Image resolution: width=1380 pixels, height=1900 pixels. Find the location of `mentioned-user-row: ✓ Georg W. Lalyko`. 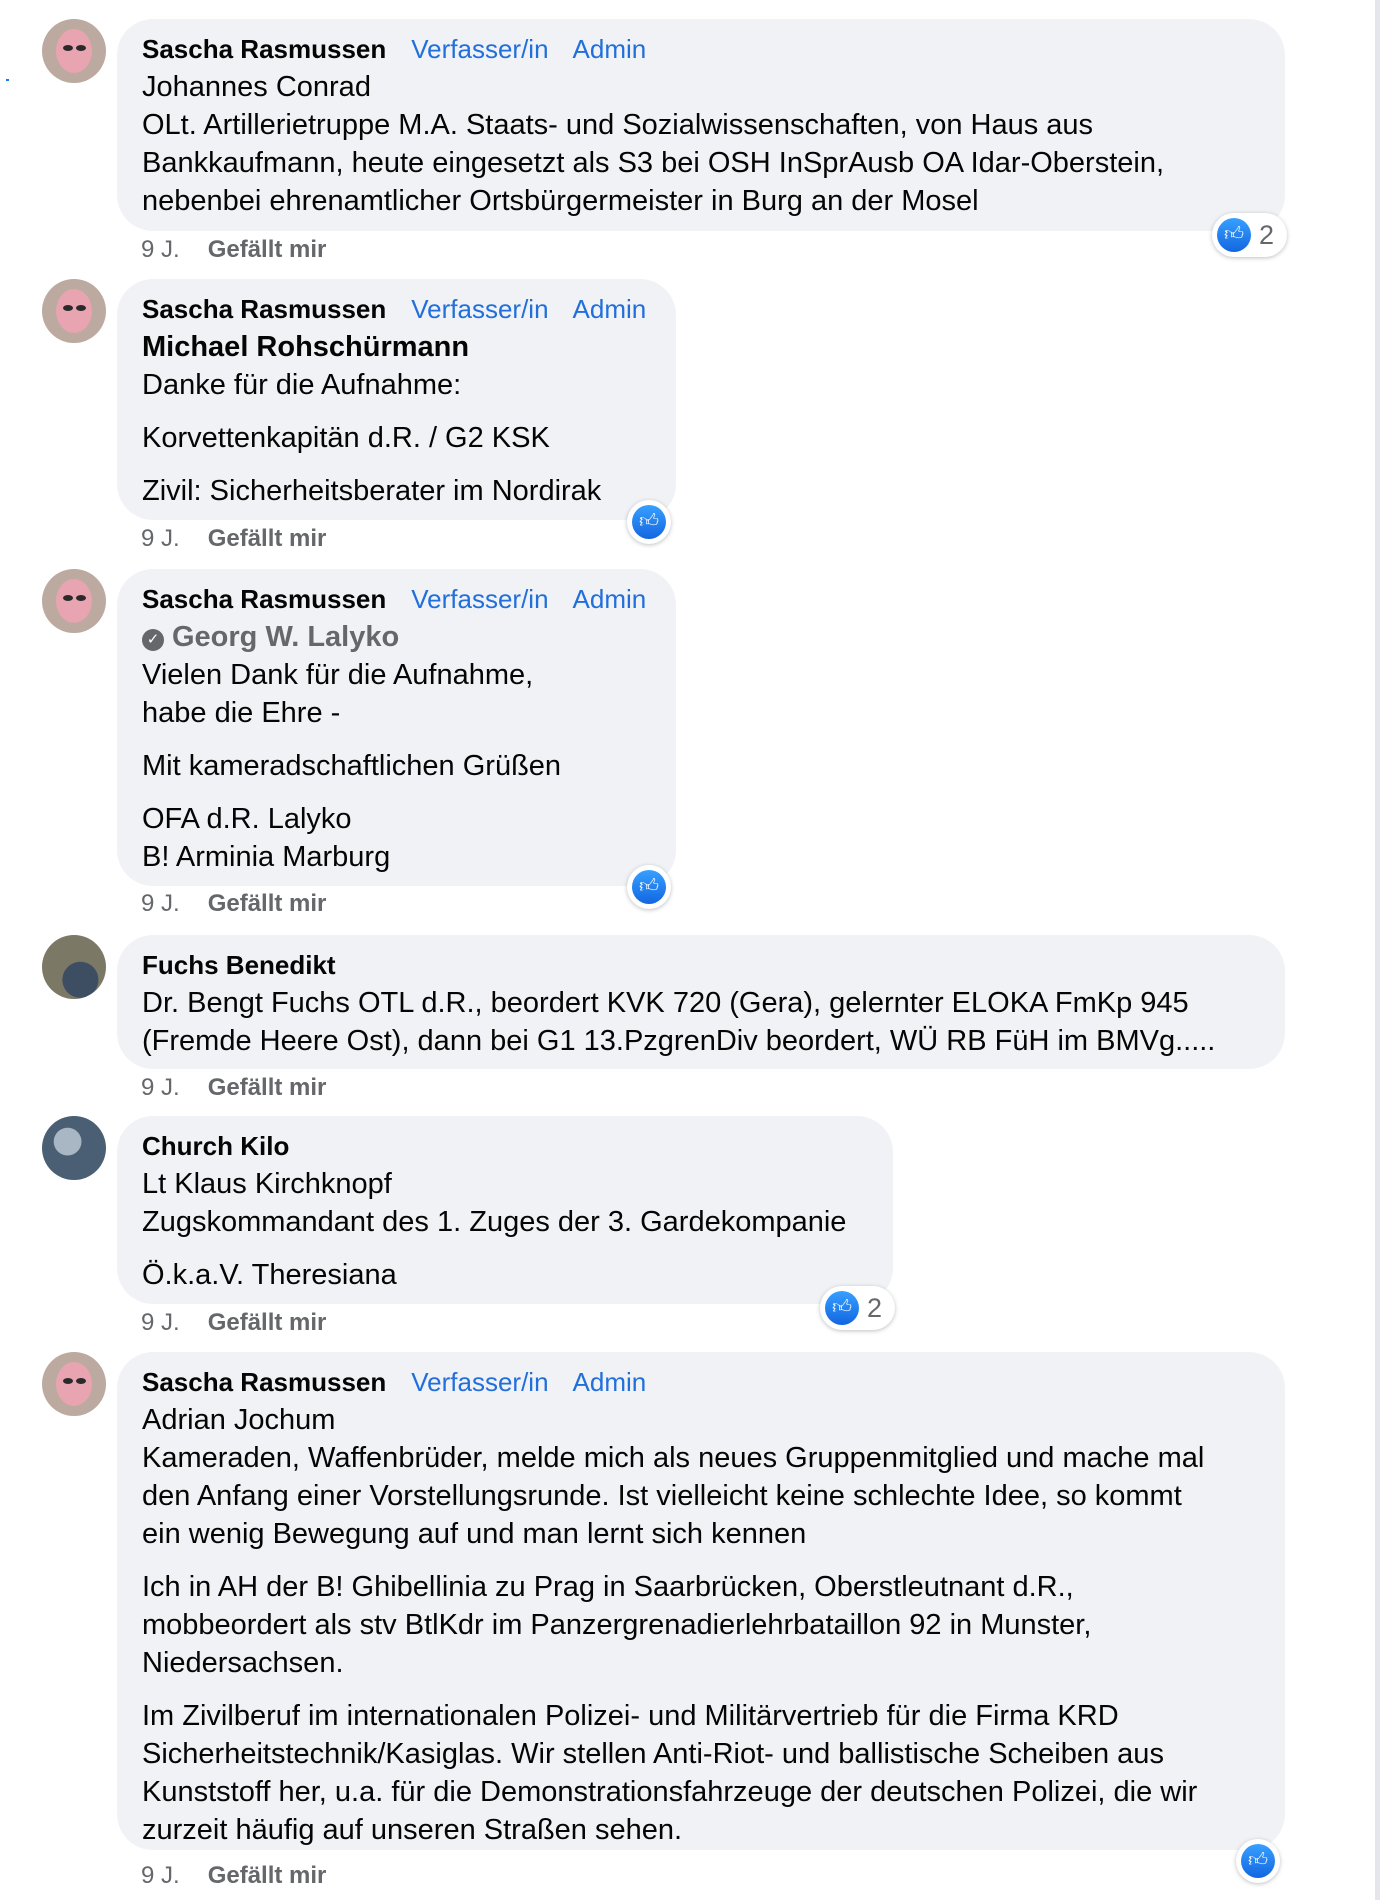

mentioned-user-row: ✓ Georg W. Lalyko is located at coordinates (396, 637).